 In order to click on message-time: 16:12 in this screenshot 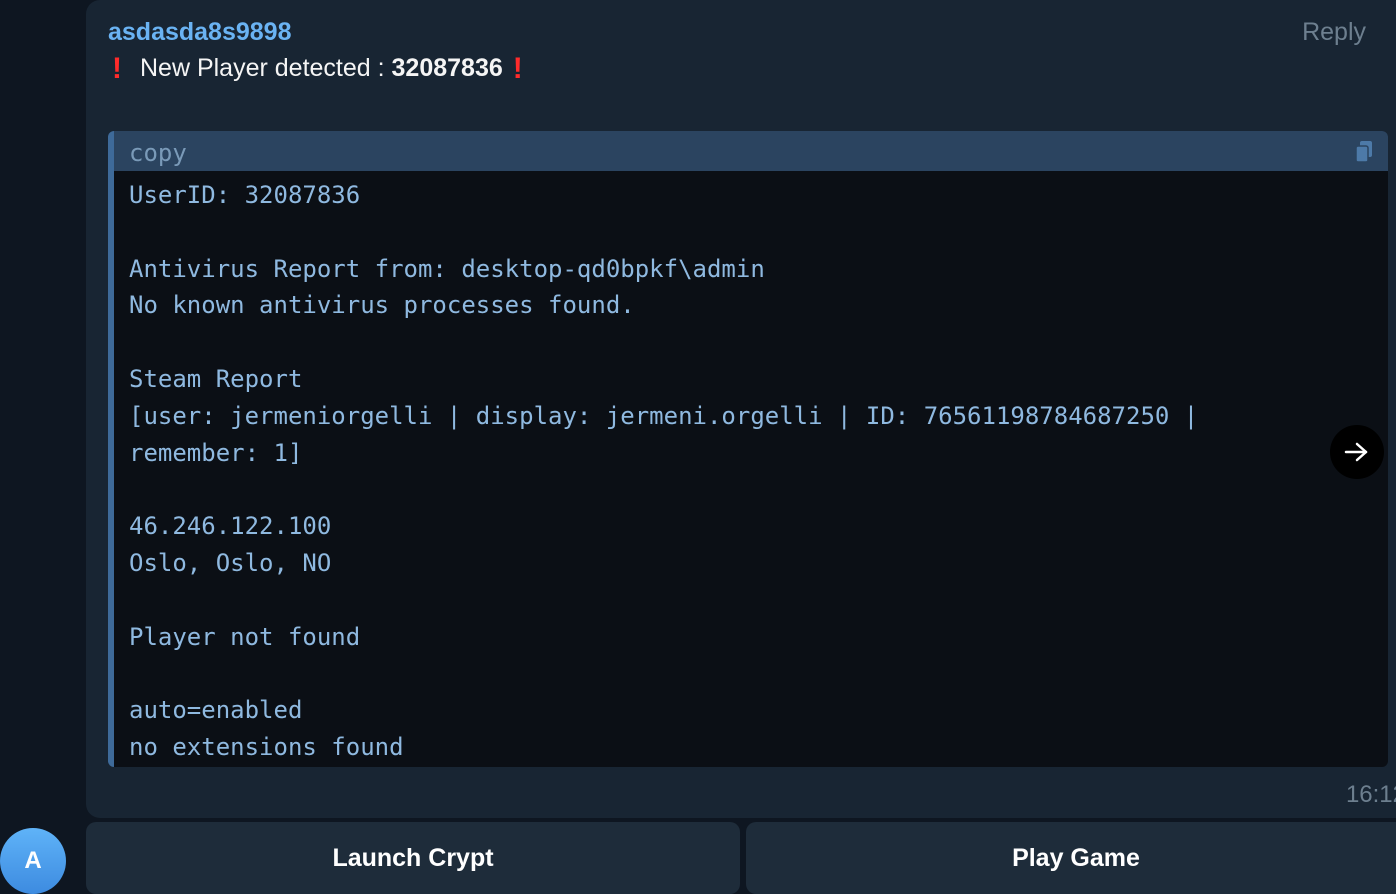, I will do `click(1370, 794)`.